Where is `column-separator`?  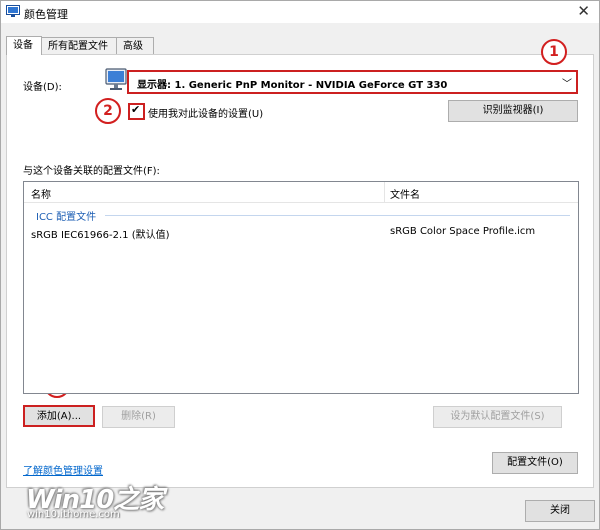 column-separator is located at coordinates (384, 192).